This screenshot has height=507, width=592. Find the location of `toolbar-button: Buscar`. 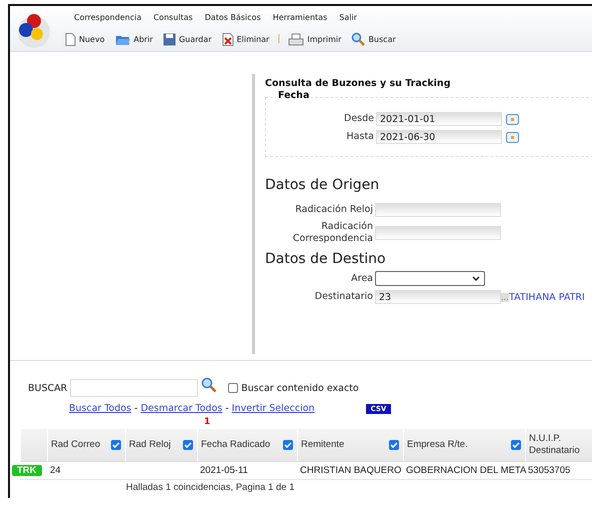

toolbar-button: Buscar is located at coordinates (373, 39).